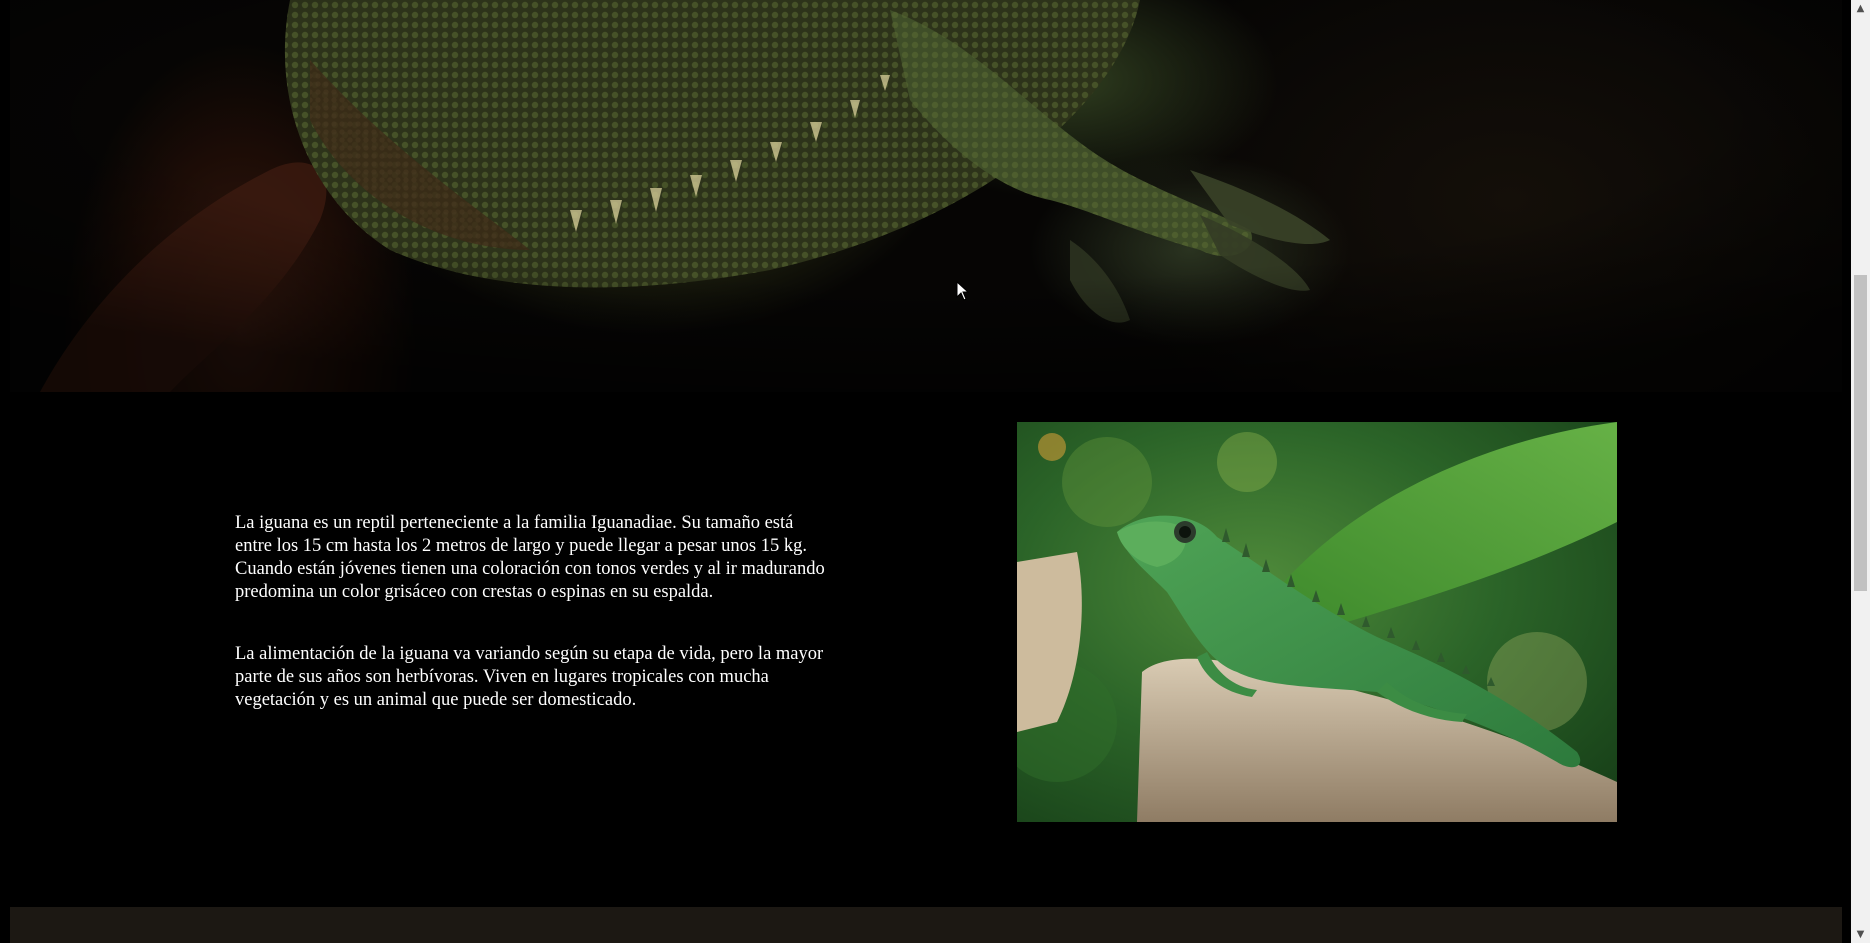  I want to click on green-iguana-photo, so click(1317, 622).